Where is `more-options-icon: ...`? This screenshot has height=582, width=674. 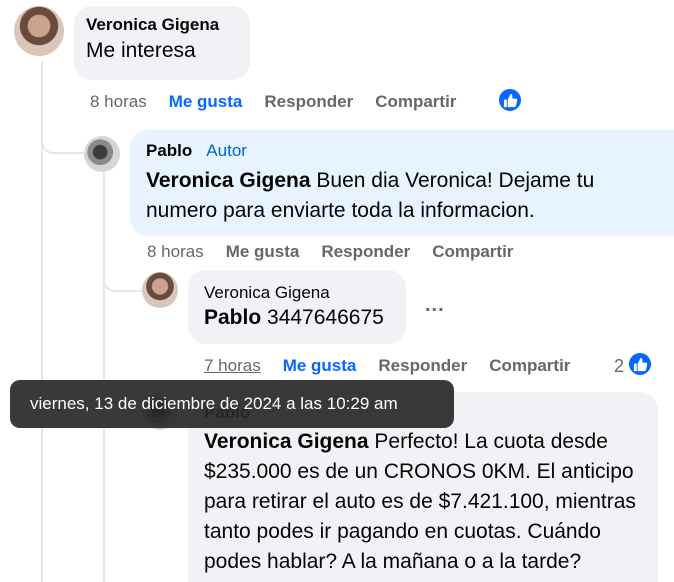
more-options-icon: ... is located at coordinates (435, 305).